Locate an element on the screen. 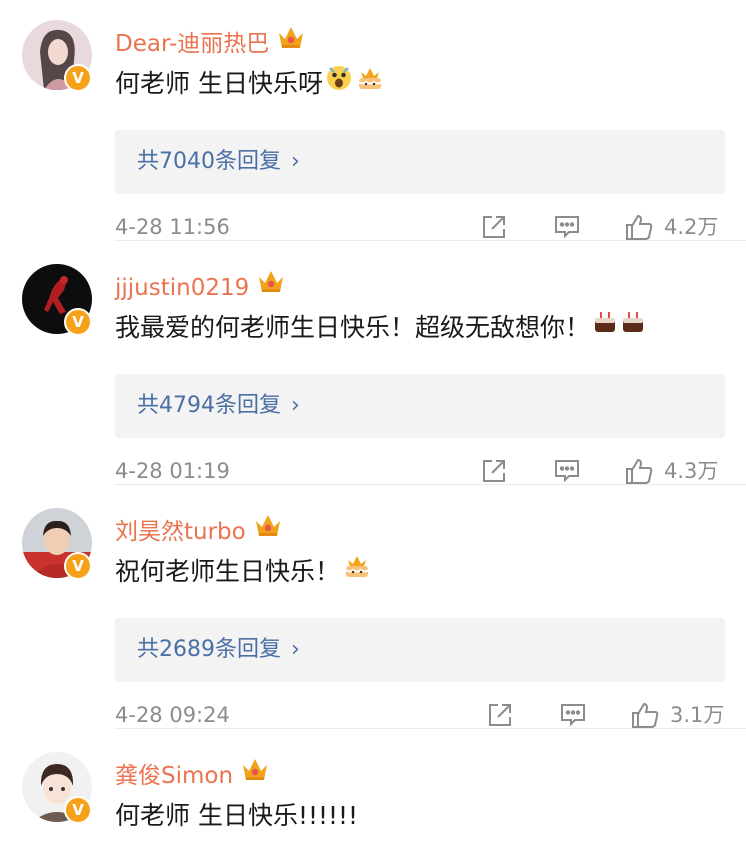 Image resolution: width=746 pixels, height=848 pixels. comment-text: 祝何老师生日快乐！ is located at coordinates (243, 572).